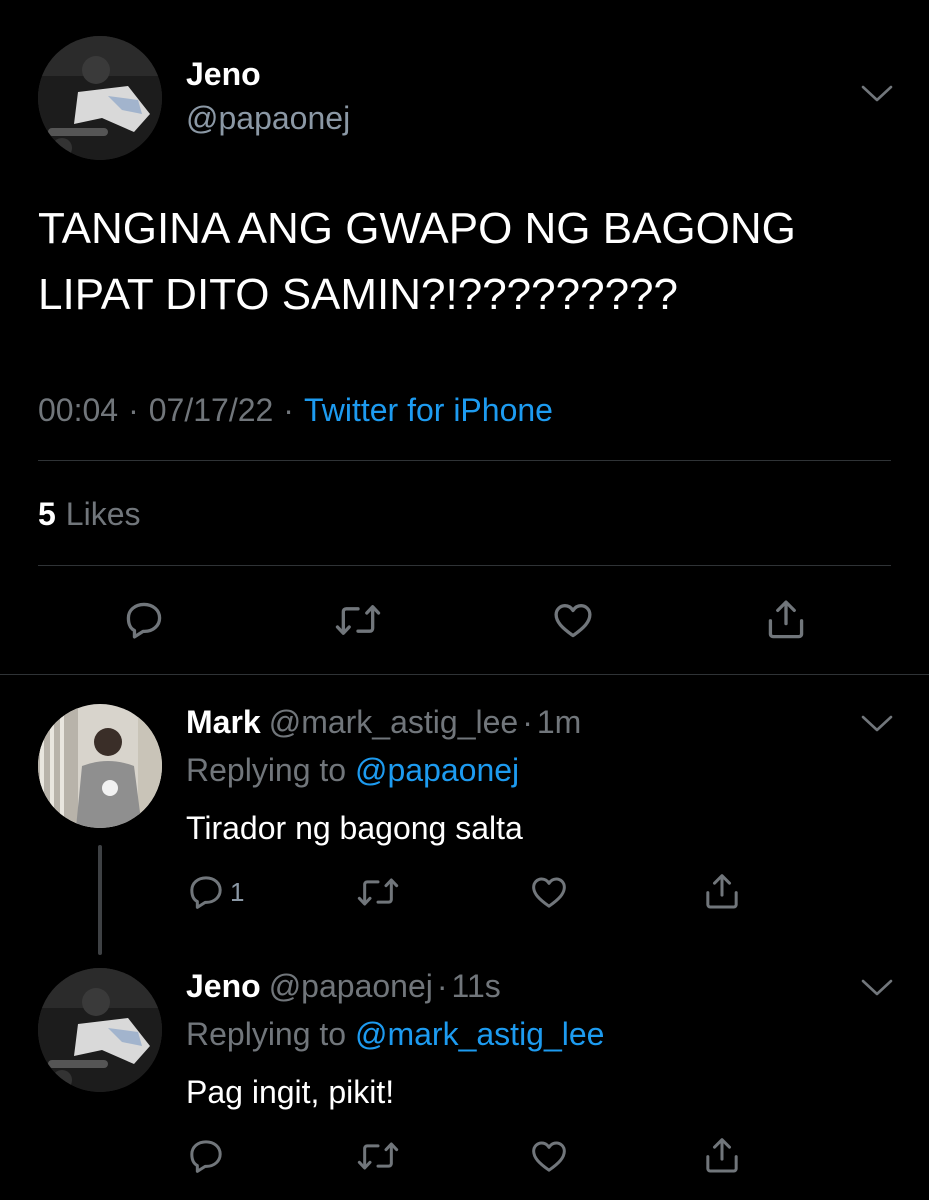 This screenshot has width=929, height=1200. What do you see at coordinates (393, 722) in the screenshot?
I see `reply-author-handle: @mark_astig_lee` at bounding box center [393, 722].